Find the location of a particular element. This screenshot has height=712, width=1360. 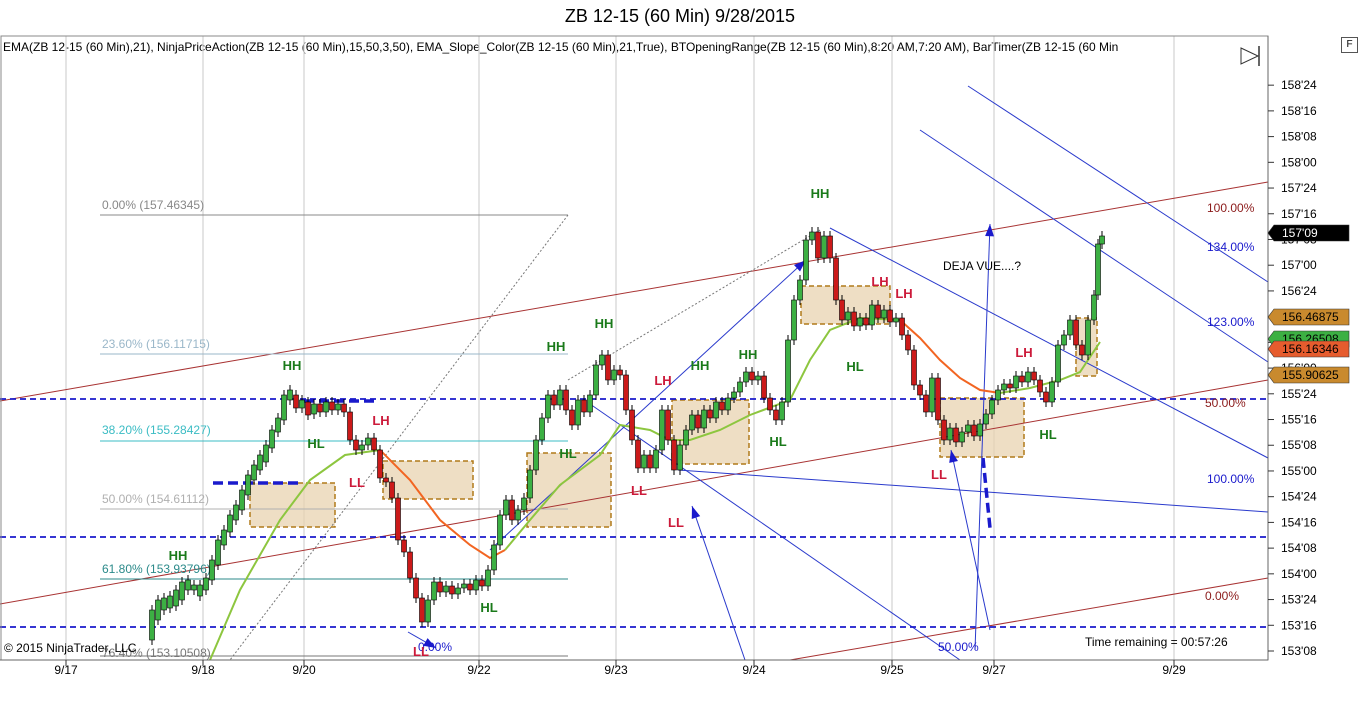

fib-extension-label: 134.00% is located at coordinates (1231, 247).